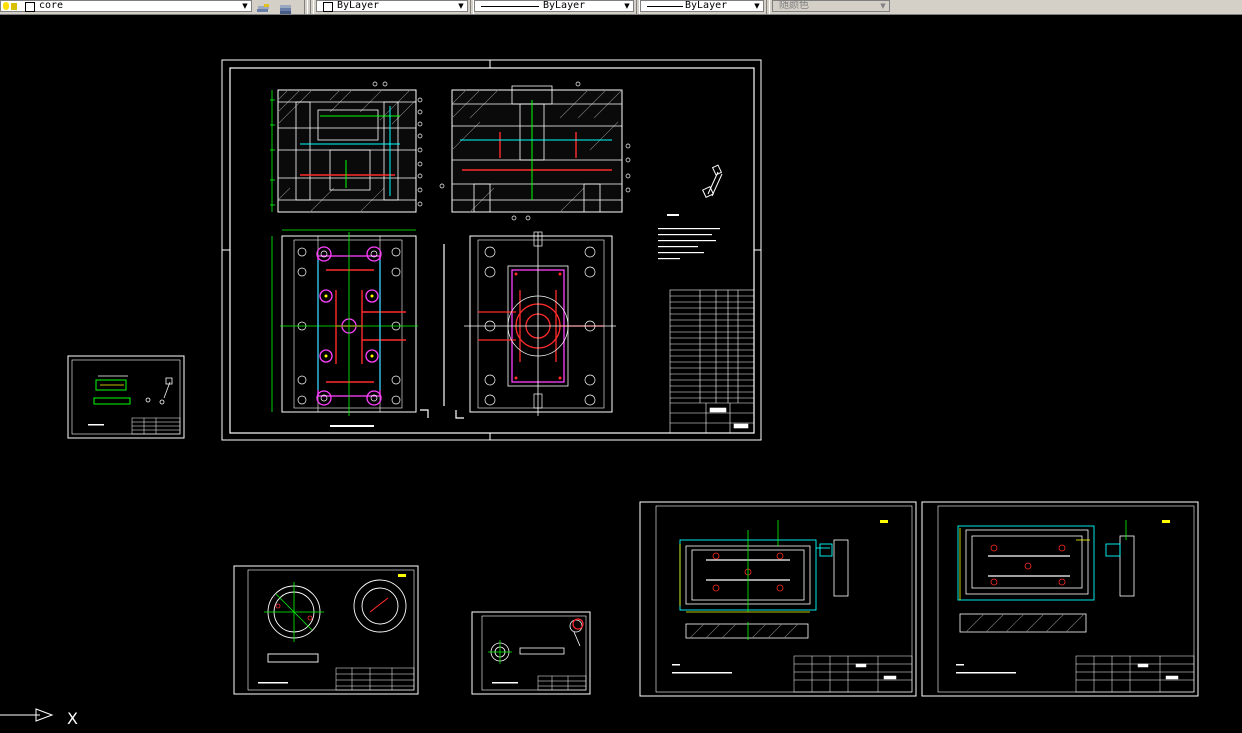 The width and height of the screenshot is (1242, 733). What do you see at coordinates (344, 328) in the screenshot?
I see `plan-view-left` at bounding box center [344, 328].